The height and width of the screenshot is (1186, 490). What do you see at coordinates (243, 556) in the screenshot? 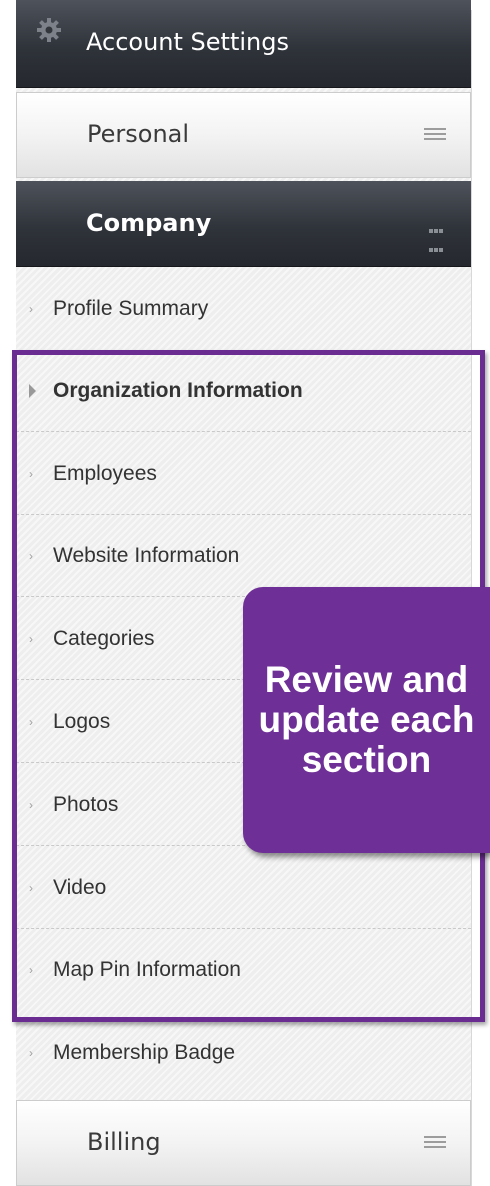
I see `nav-item-website-information: › Website Information` at bounding box center [243, 556].